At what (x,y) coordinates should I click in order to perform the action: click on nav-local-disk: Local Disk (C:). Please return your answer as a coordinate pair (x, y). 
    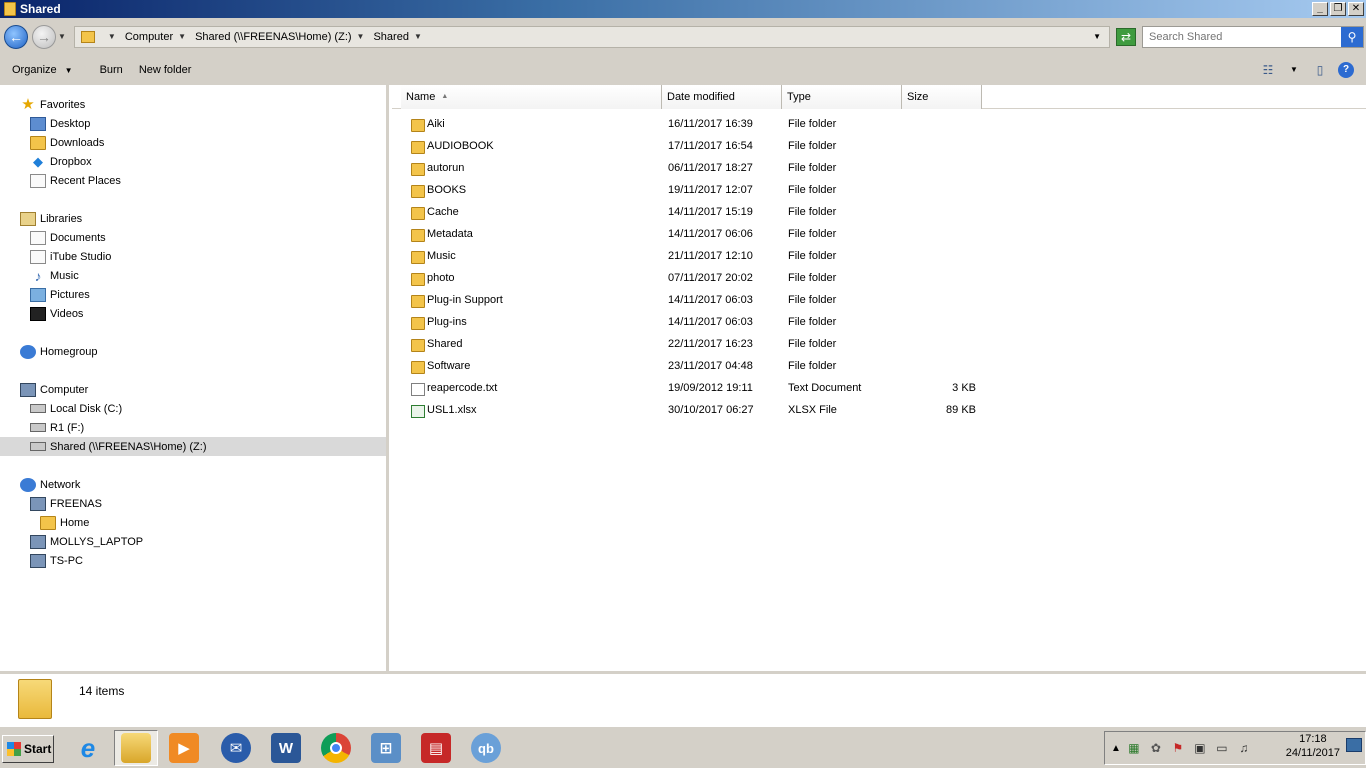
    Looking at the image, I should click on (76, 408).